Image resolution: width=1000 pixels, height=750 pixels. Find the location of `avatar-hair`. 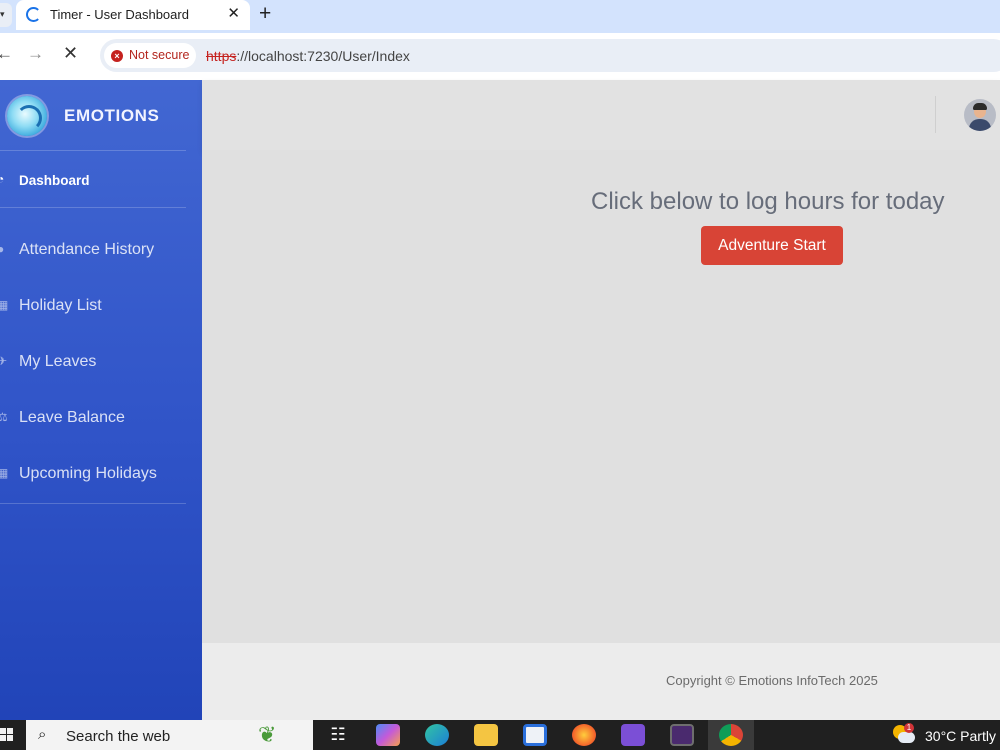

avatar-hair is located at coordinates (980, 106).